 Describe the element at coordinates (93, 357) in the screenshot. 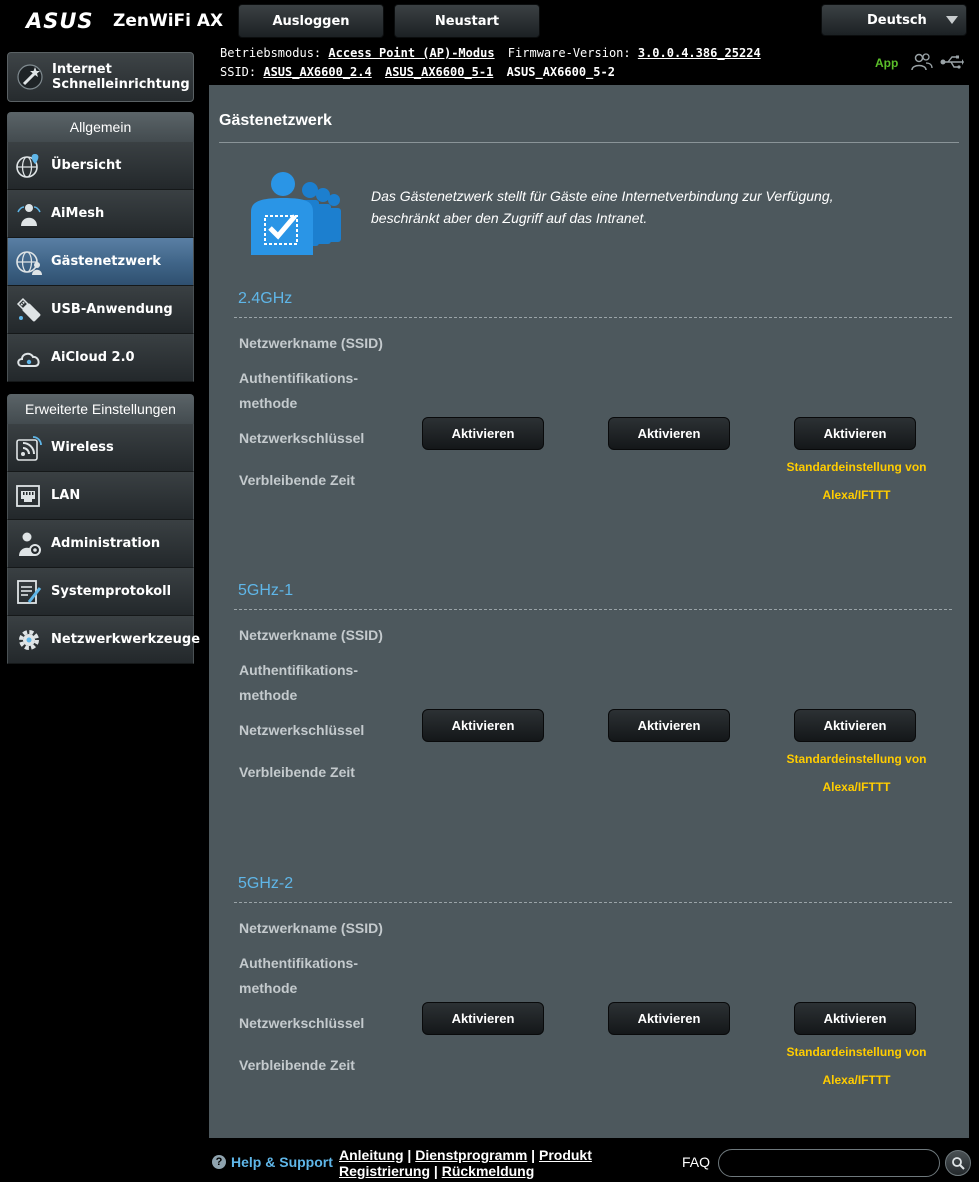

I see `sidebar-item-label: AiCloud 2.0` at that location.